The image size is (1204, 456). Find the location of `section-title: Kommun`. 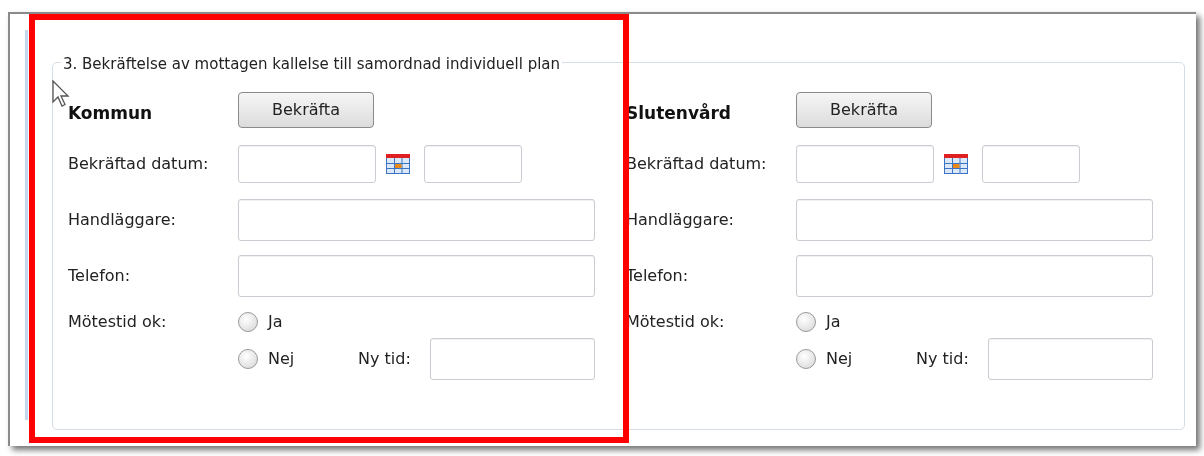

section-title: Kommun is located at coordinates (111, 114).